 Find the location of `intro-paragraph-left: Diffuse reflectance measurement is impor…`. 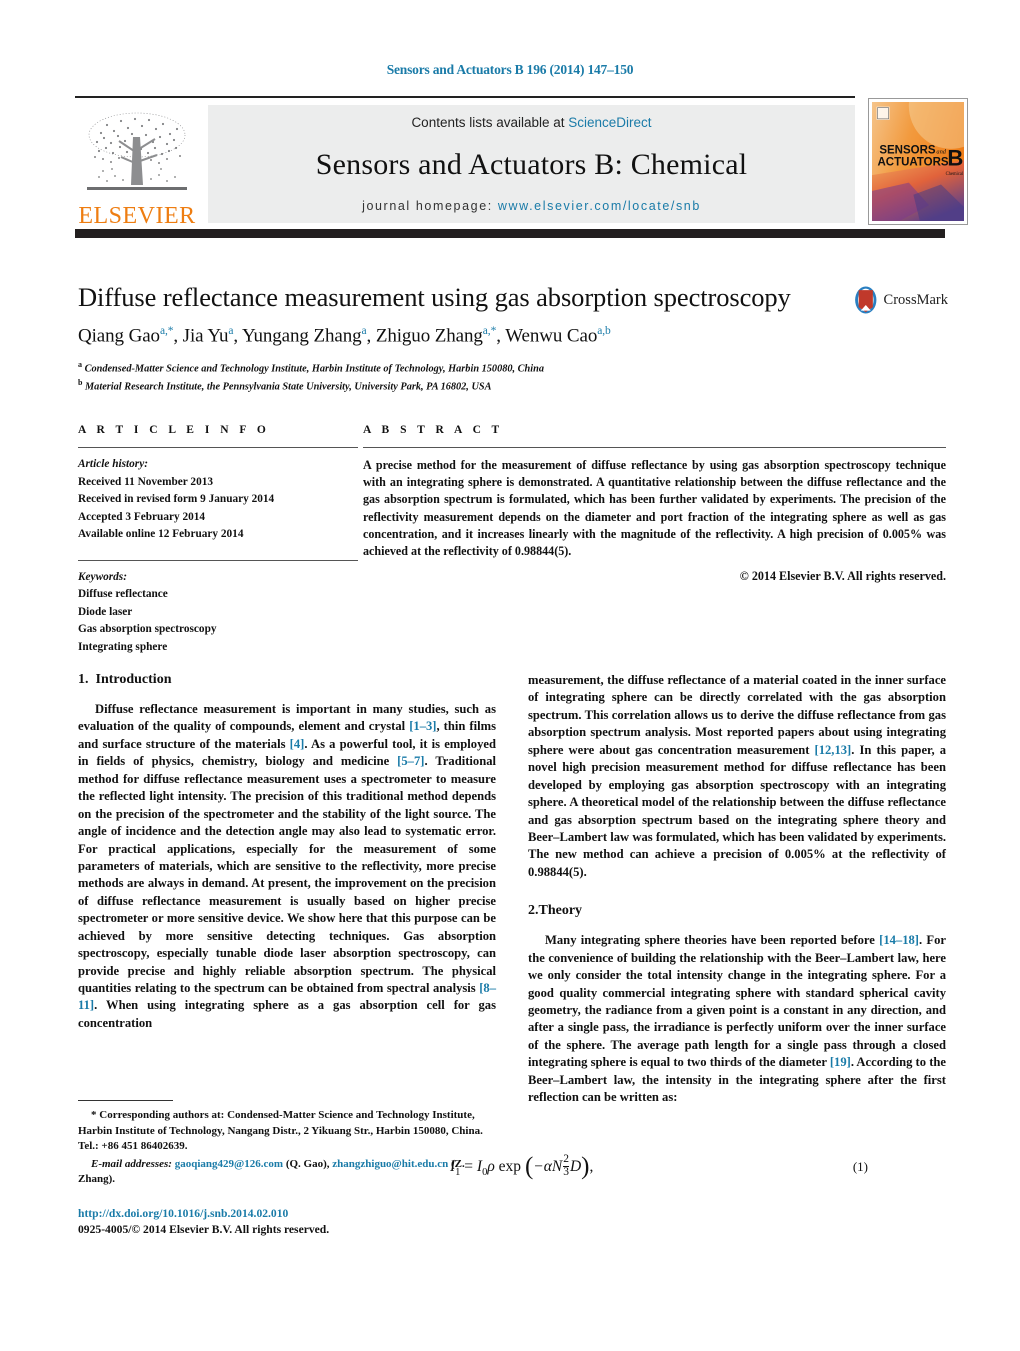

intro-paragraph-left: Diffuse reflectance measurement is impor… is located at coordinates (287, 866).